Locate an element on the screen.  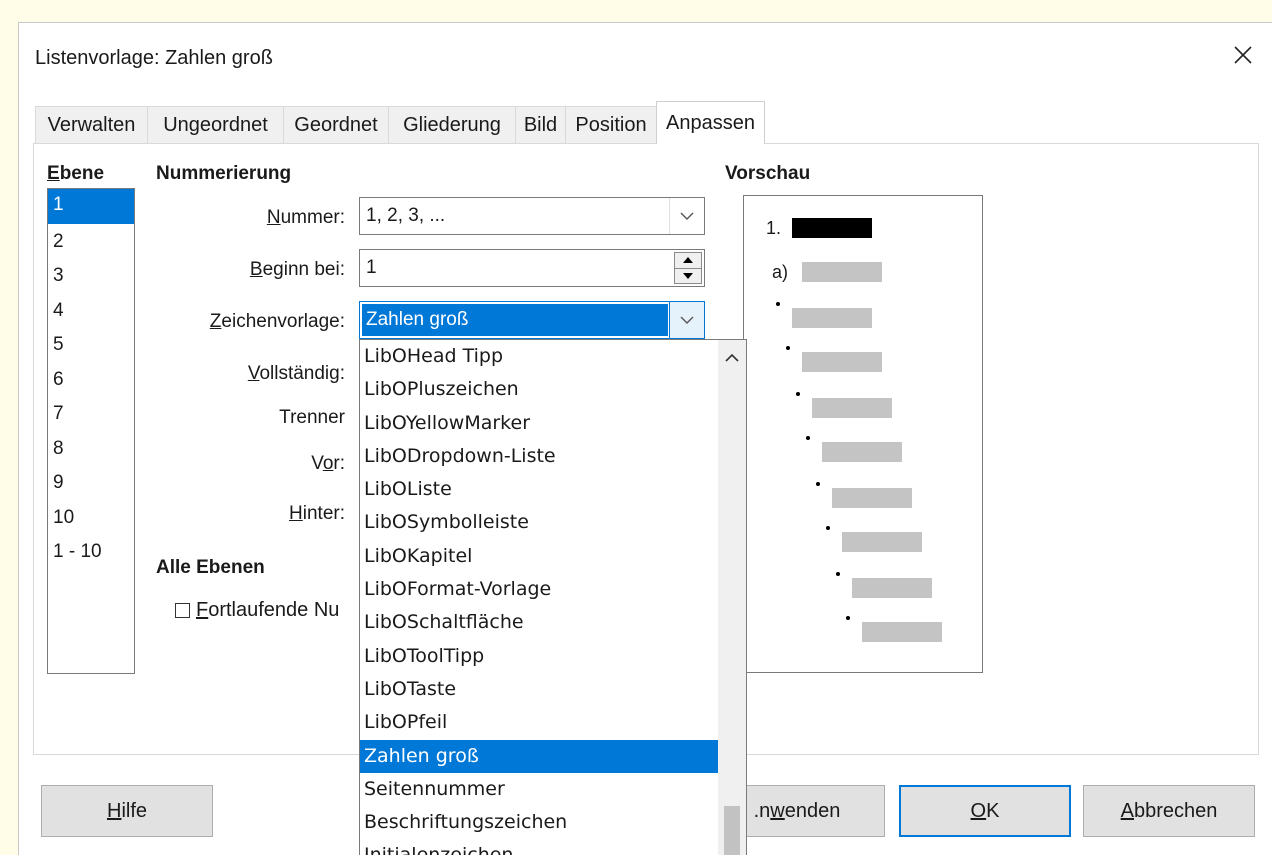
charstyle-select: Zahlen groß is located at coordinates (532, 320).